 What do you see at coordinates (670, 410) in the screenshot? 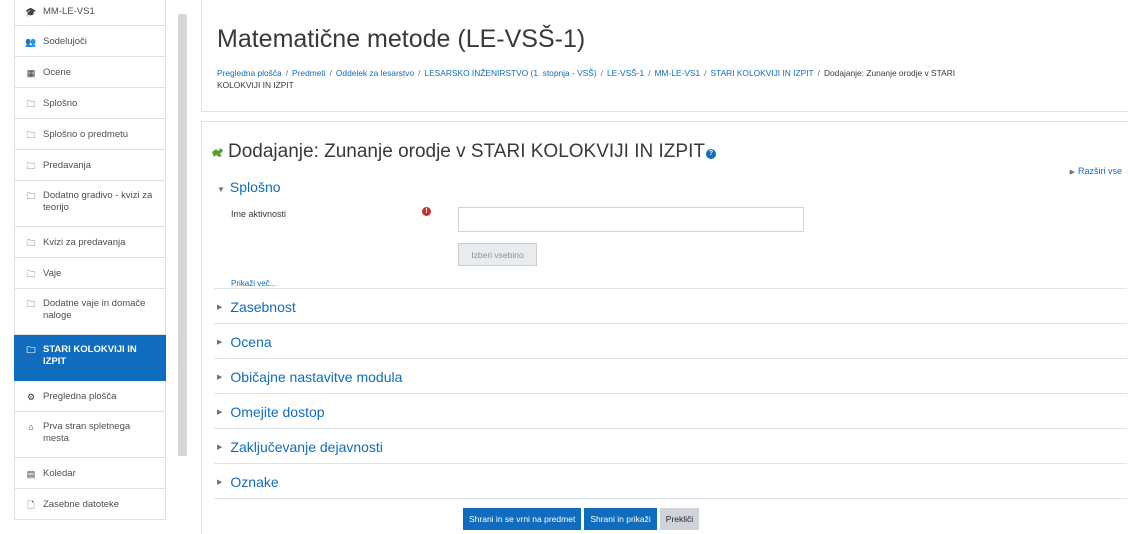
I see `collapsed-section: ▶ Omejite dostop` at bounding box center [670, 410].